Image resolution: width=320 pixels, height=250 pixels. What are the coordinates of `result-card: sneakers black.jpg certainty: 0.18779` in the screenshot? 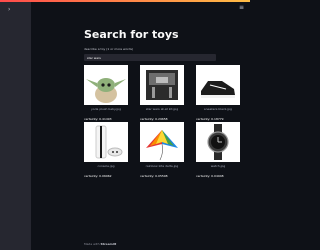 It's located at (218, 93).